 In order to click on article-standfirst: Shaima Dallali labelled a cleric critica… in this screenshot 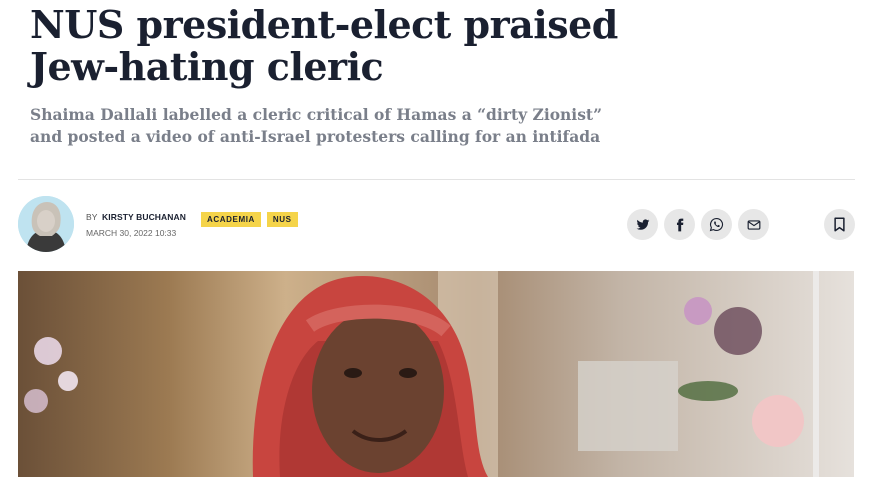, I will do `click(316, 125)`.